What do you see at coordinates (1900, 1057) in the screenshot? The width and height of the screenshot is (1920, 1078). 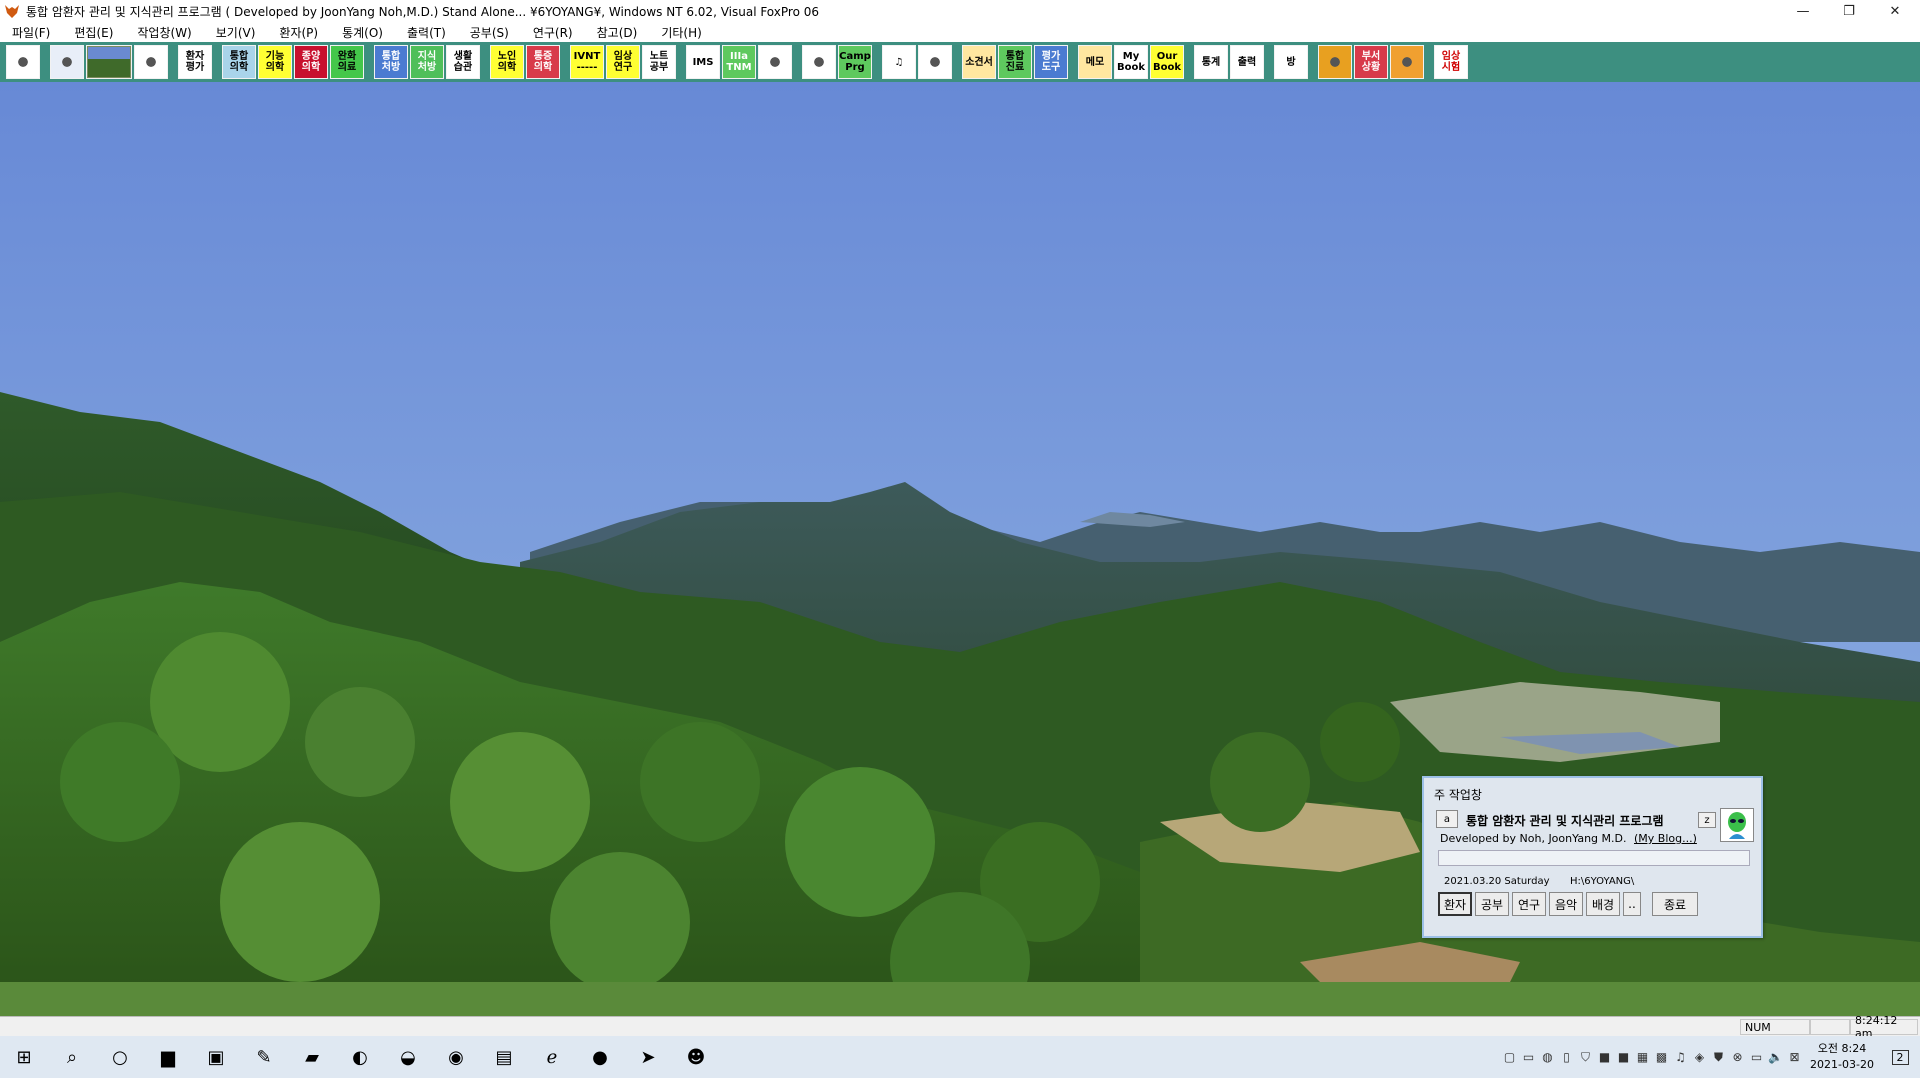 I see `notification-center-icon: 2` at bounding box center [1900, 1057].